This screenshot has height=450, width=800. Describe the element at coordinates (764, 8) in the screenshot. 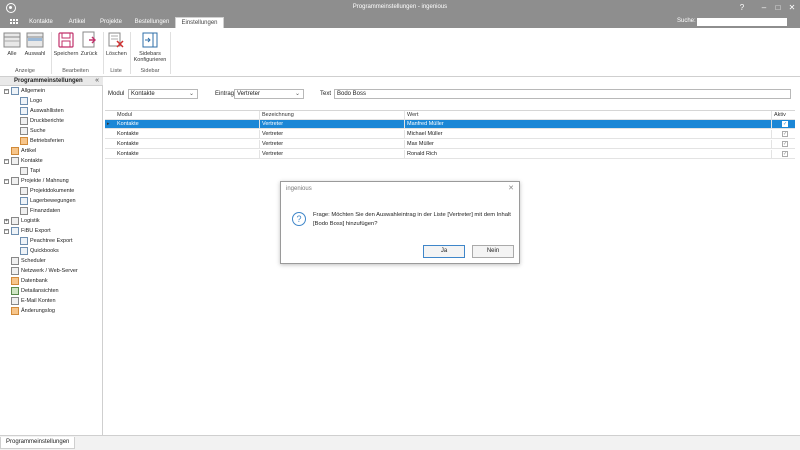

I see `minimize-button: –` at that location.